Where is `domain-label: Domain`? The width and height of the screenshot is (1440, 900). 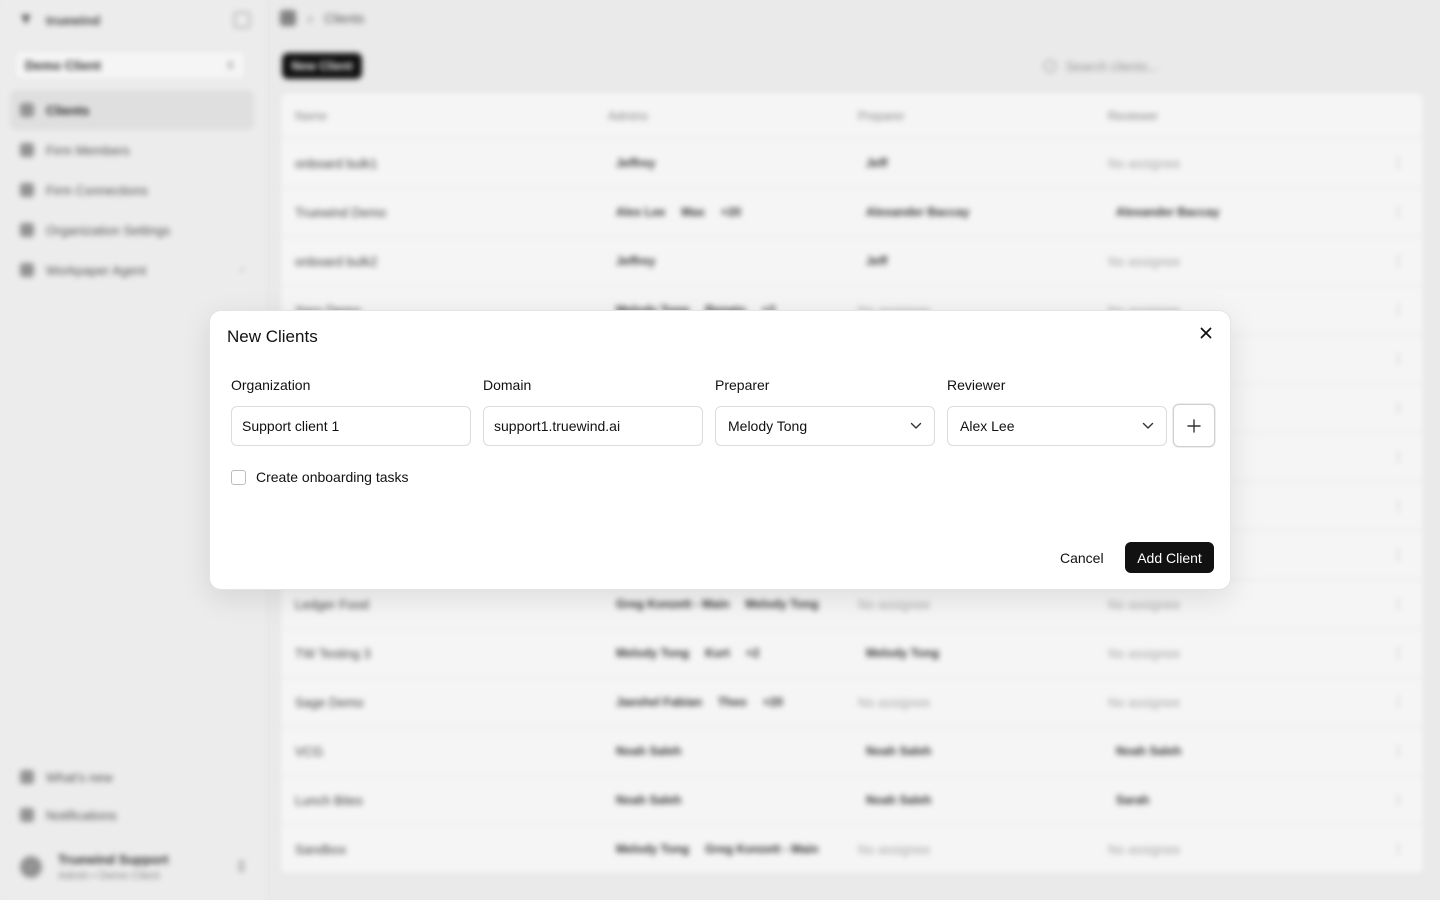
domain-label: Domain is located at coordinates (507, 385).